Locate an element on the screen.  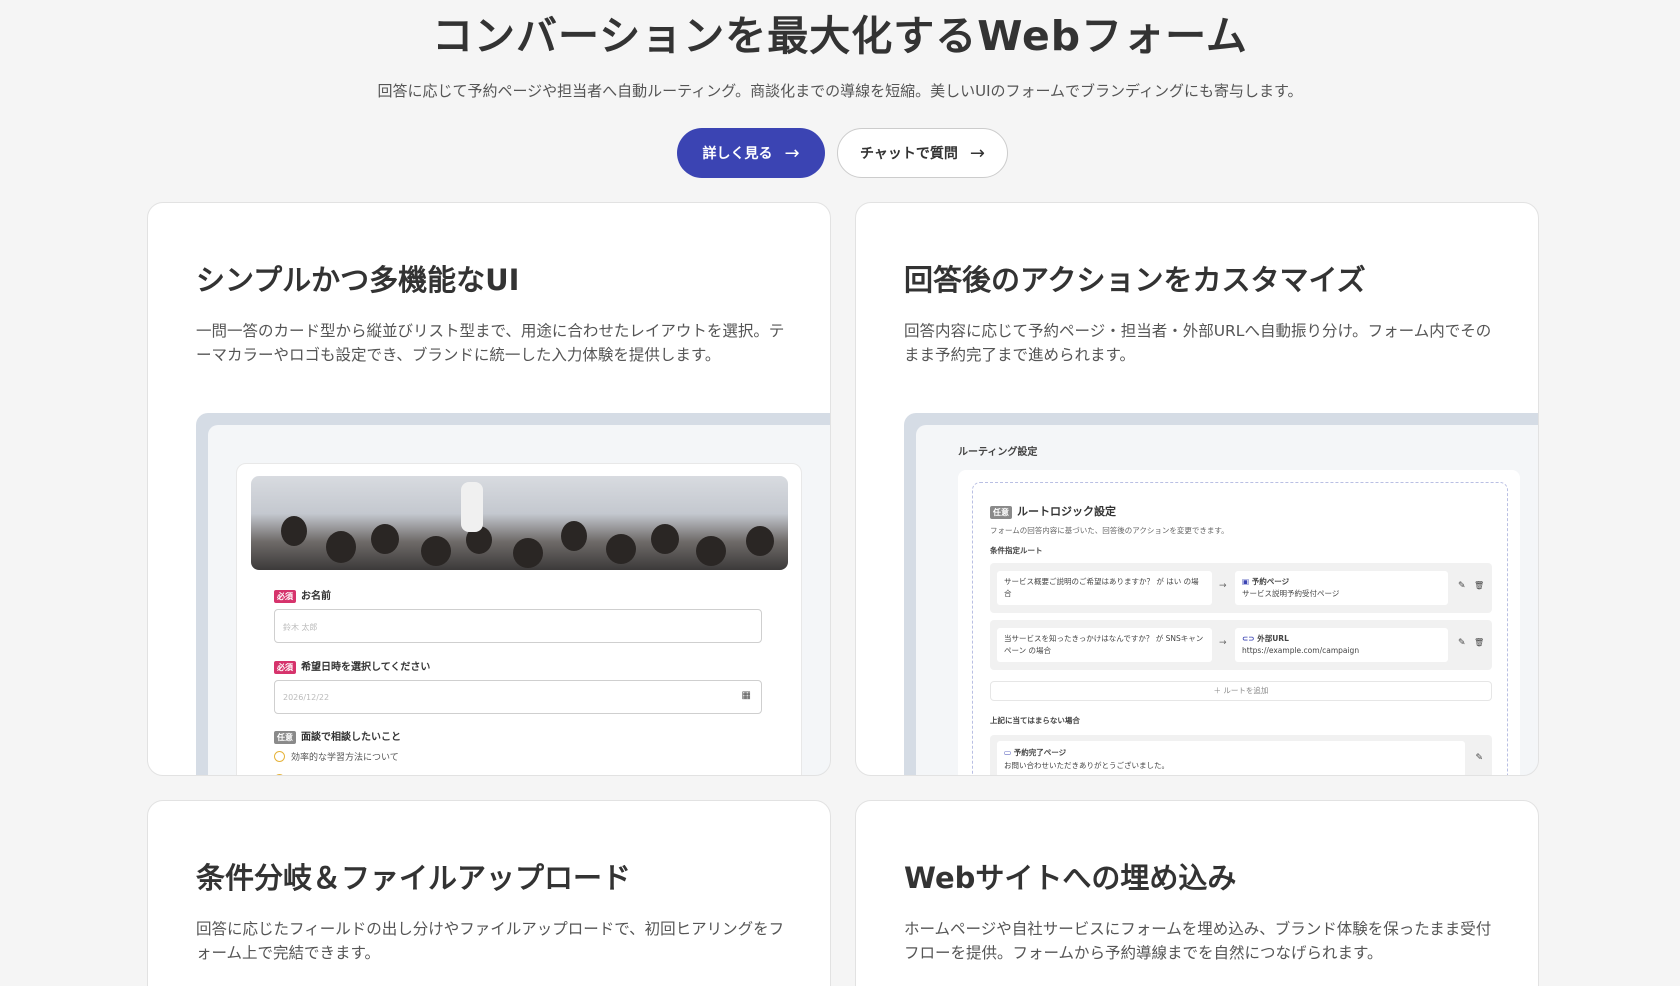
feature-card-title: シンプルかつ多機能なUI is located at coordinates (358, 280).